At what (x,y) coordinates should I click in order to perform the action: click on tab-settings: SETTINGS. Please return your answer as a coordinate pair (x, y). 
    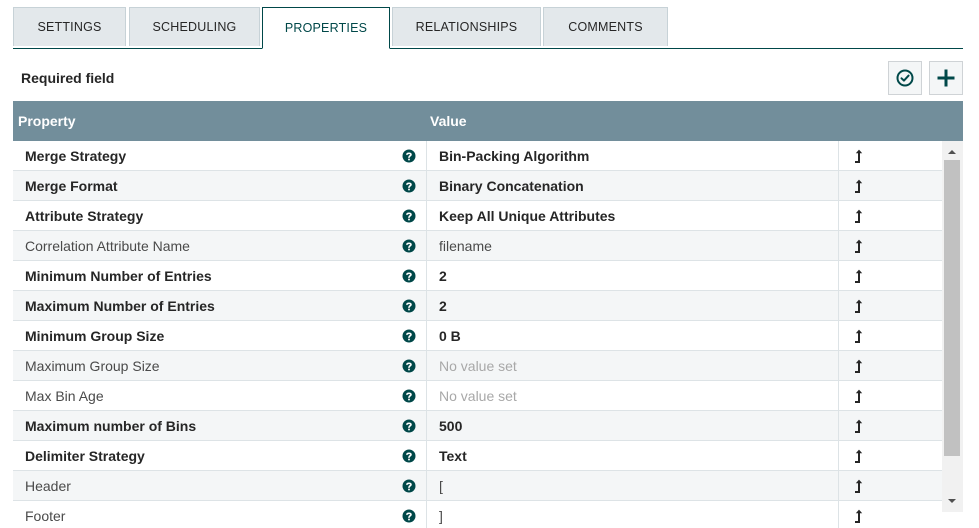
    Looking at the image, I should click on (69, 26).